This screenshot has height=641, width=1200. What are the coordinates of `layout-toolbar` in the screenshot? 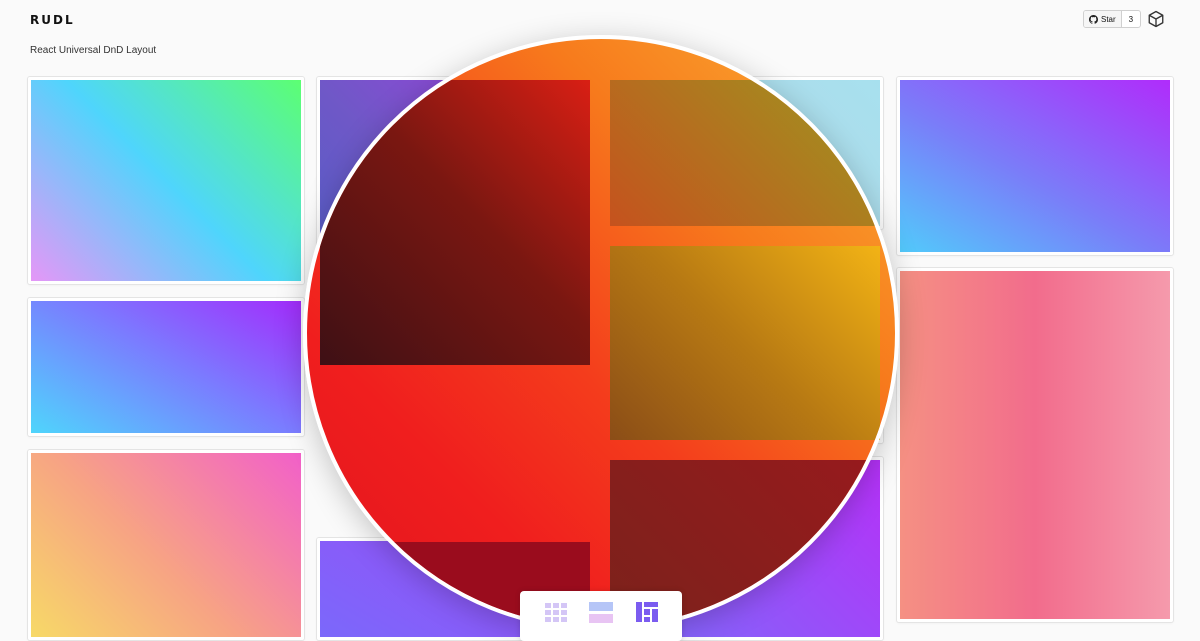 It's located at (601, 616).